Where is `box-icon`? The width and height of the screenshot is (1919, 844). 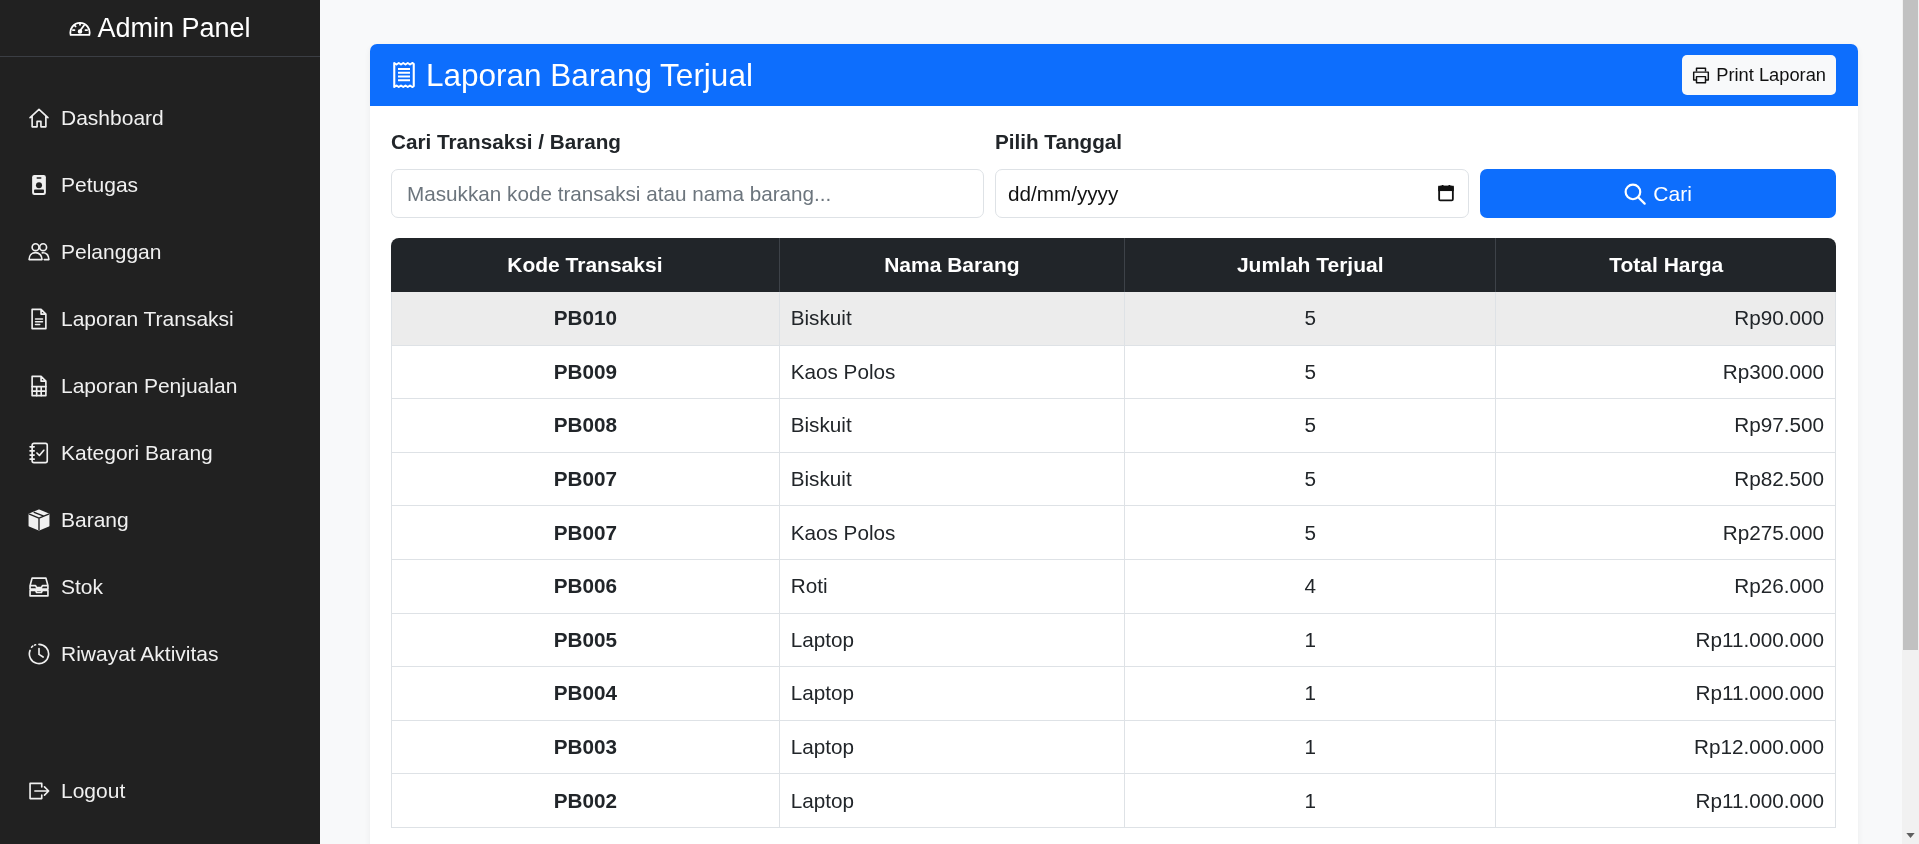 box-icon is located at coordinates (39, 519).